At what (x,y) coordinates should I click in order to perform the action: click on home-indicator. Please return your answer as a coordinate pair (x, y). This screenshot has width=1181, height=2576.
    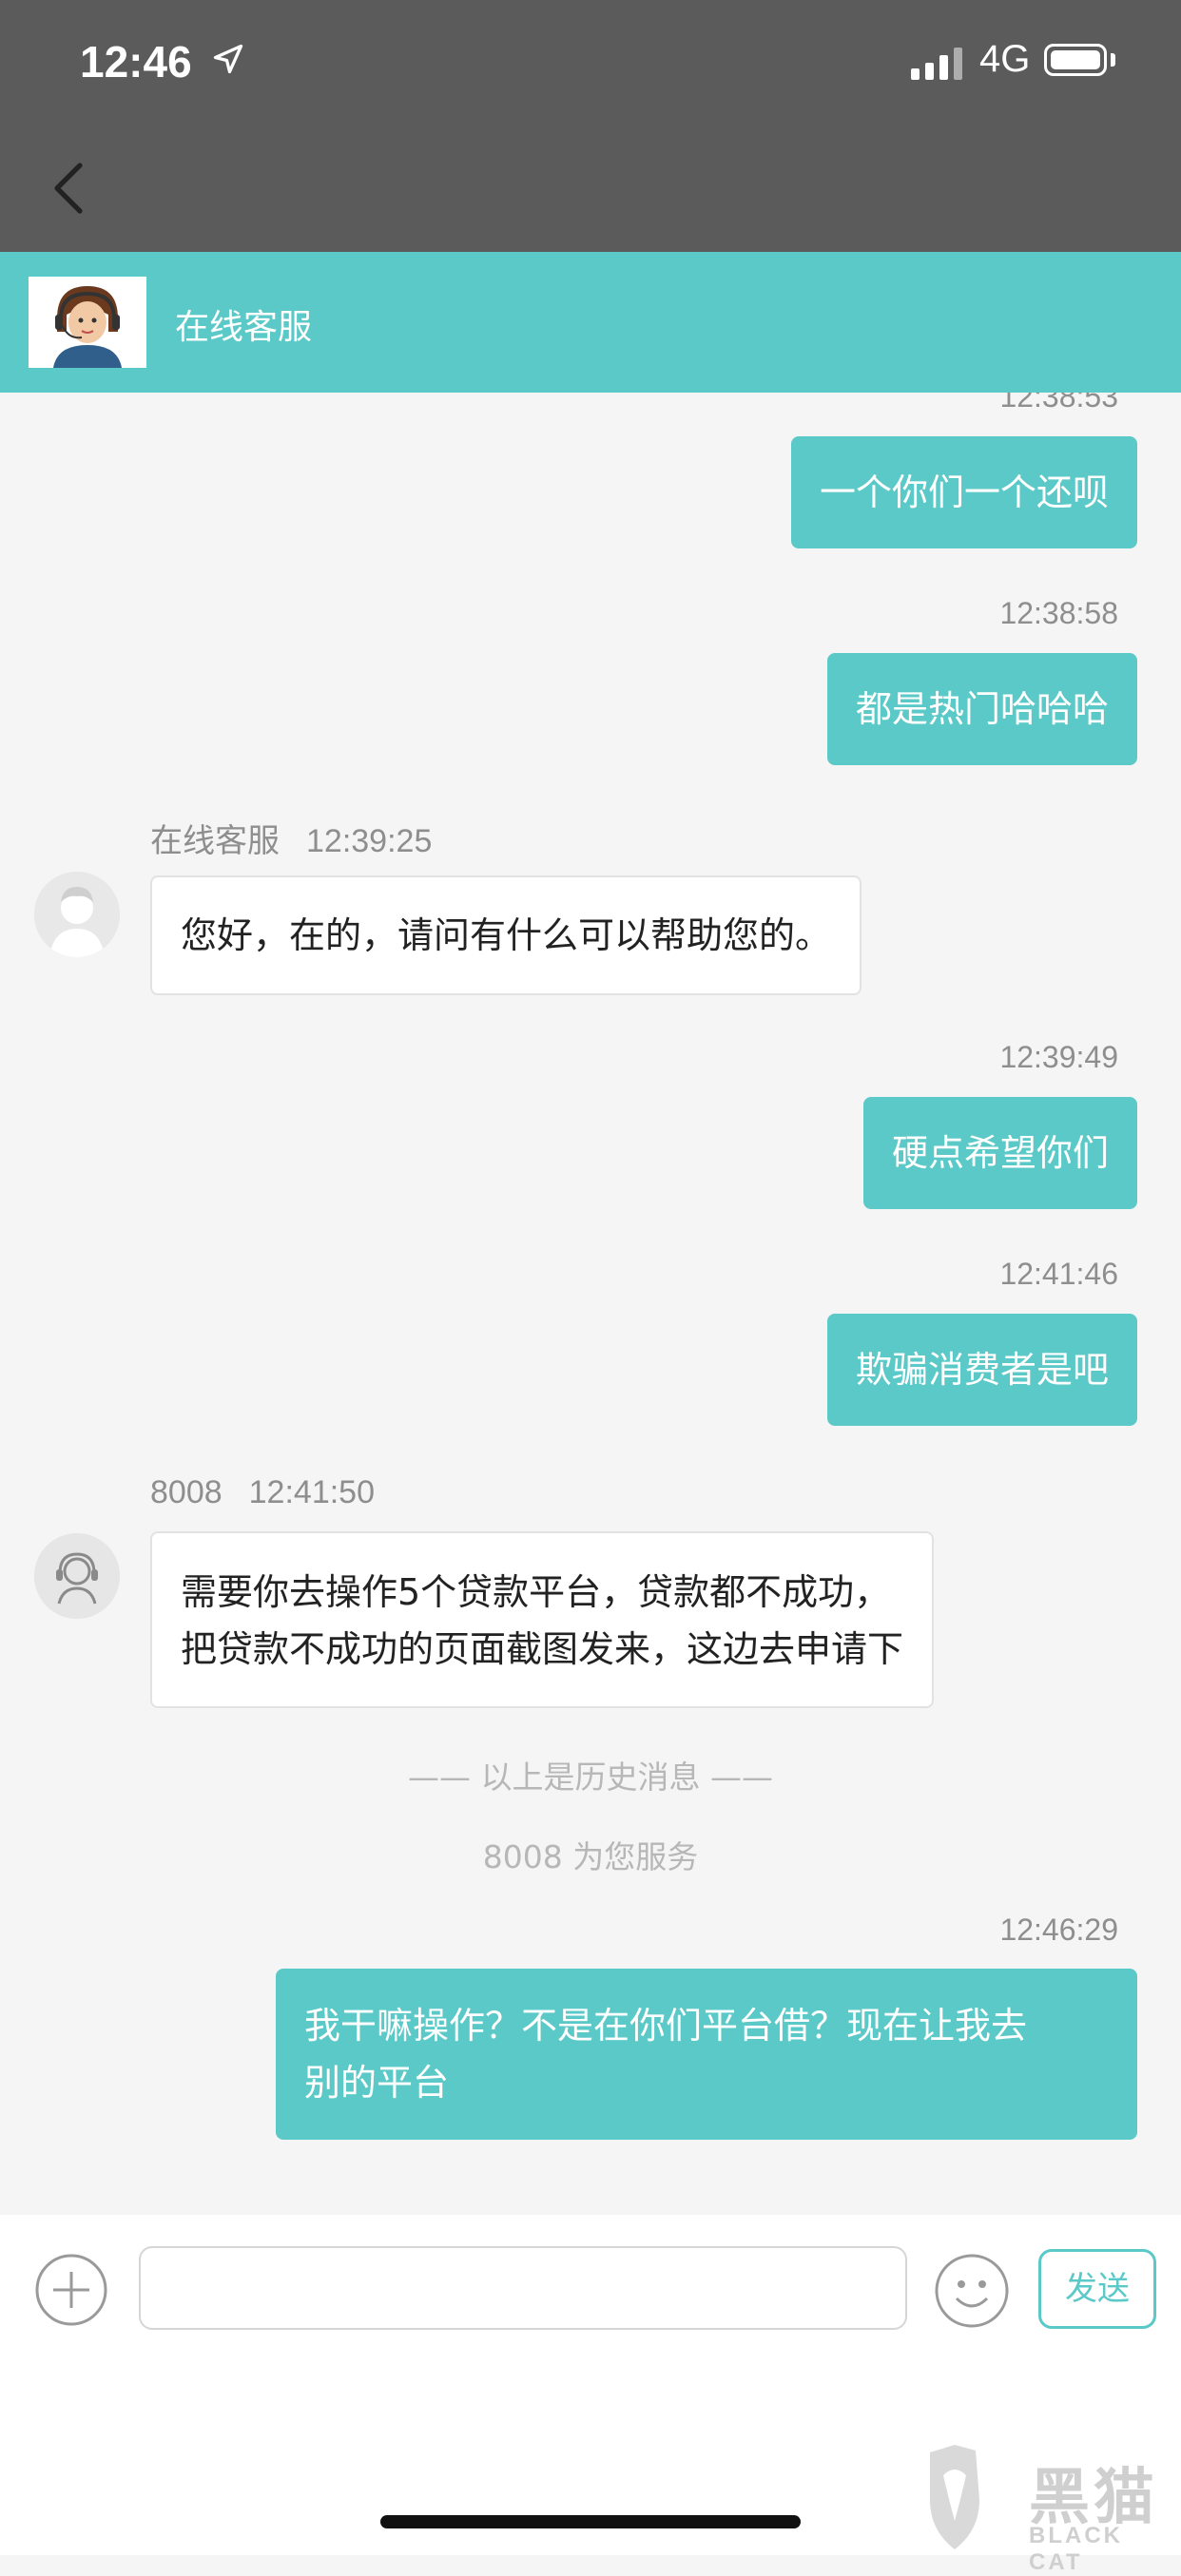
    Looking at the image, I should click on (590, 2522).